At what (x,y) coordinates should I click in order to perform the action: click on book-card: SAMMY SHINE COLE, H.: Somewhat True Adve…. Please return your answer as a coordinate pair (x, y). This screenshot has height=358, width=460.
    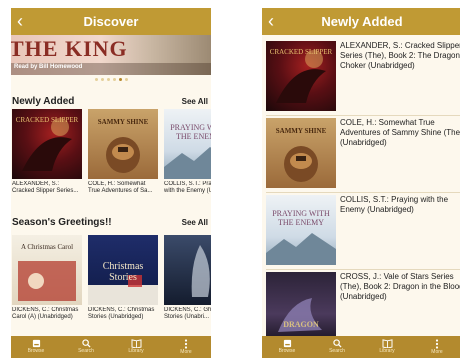
    Looking at the image, I should click on (123, 152).